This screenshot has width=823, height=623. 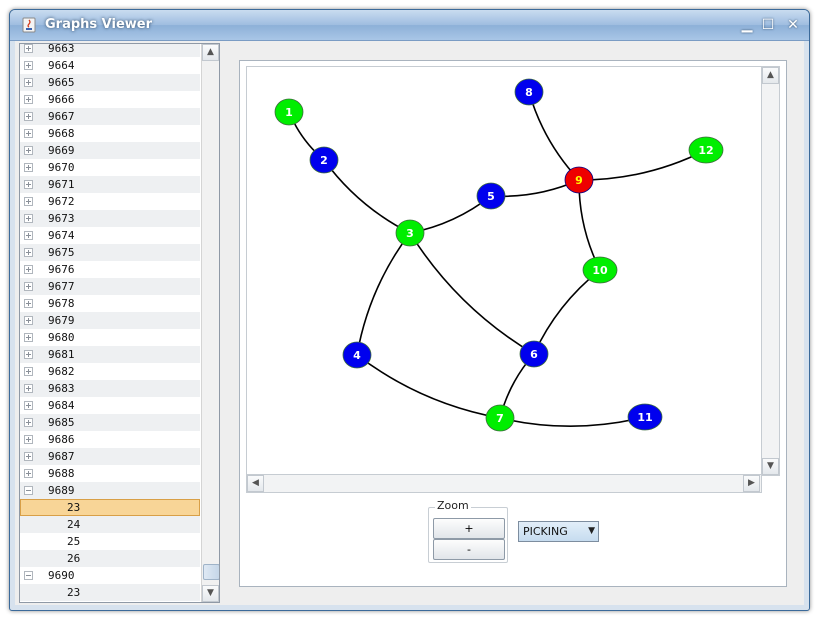 I want to click on graph-node: 7, so click(x=500, y=418).